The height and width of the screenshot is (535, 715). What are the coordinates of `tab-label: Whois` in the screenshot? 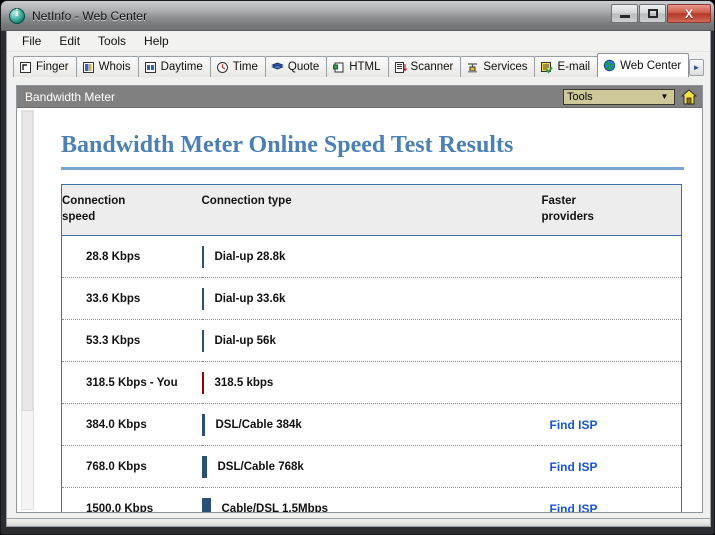 It's located at (114, 67).